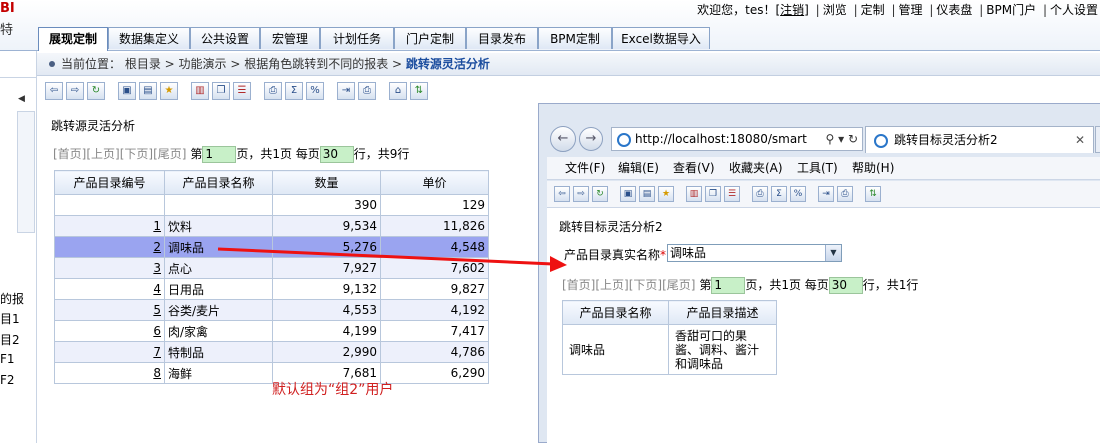 The width and height of the screenshot is (1100, 444). What do you see at coordinates (385, 256) in the screenshot?
I see `arrow-line` at bounding box center [385, 256].